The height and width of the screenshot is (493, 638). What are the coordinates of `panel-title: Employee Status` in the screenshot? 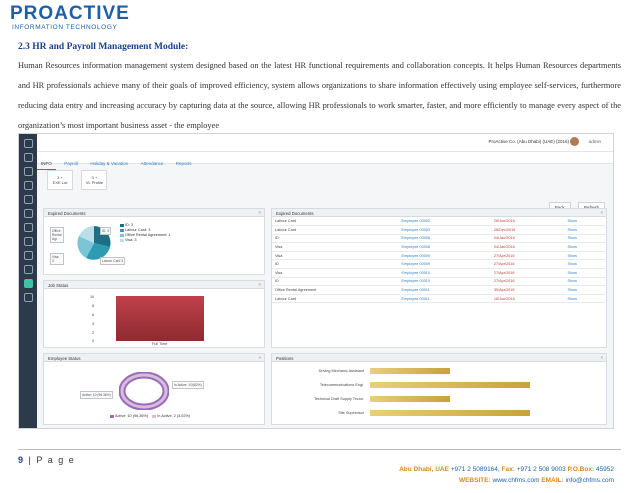 It's located at (64, 358).